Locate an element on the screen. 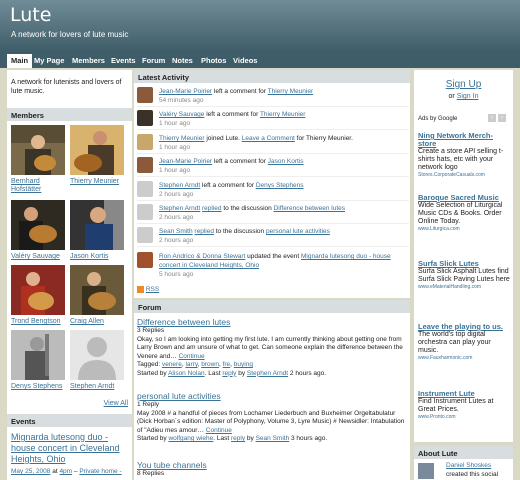  last-reply-author-link: Sean Smith is located at coordinates (273, 438).